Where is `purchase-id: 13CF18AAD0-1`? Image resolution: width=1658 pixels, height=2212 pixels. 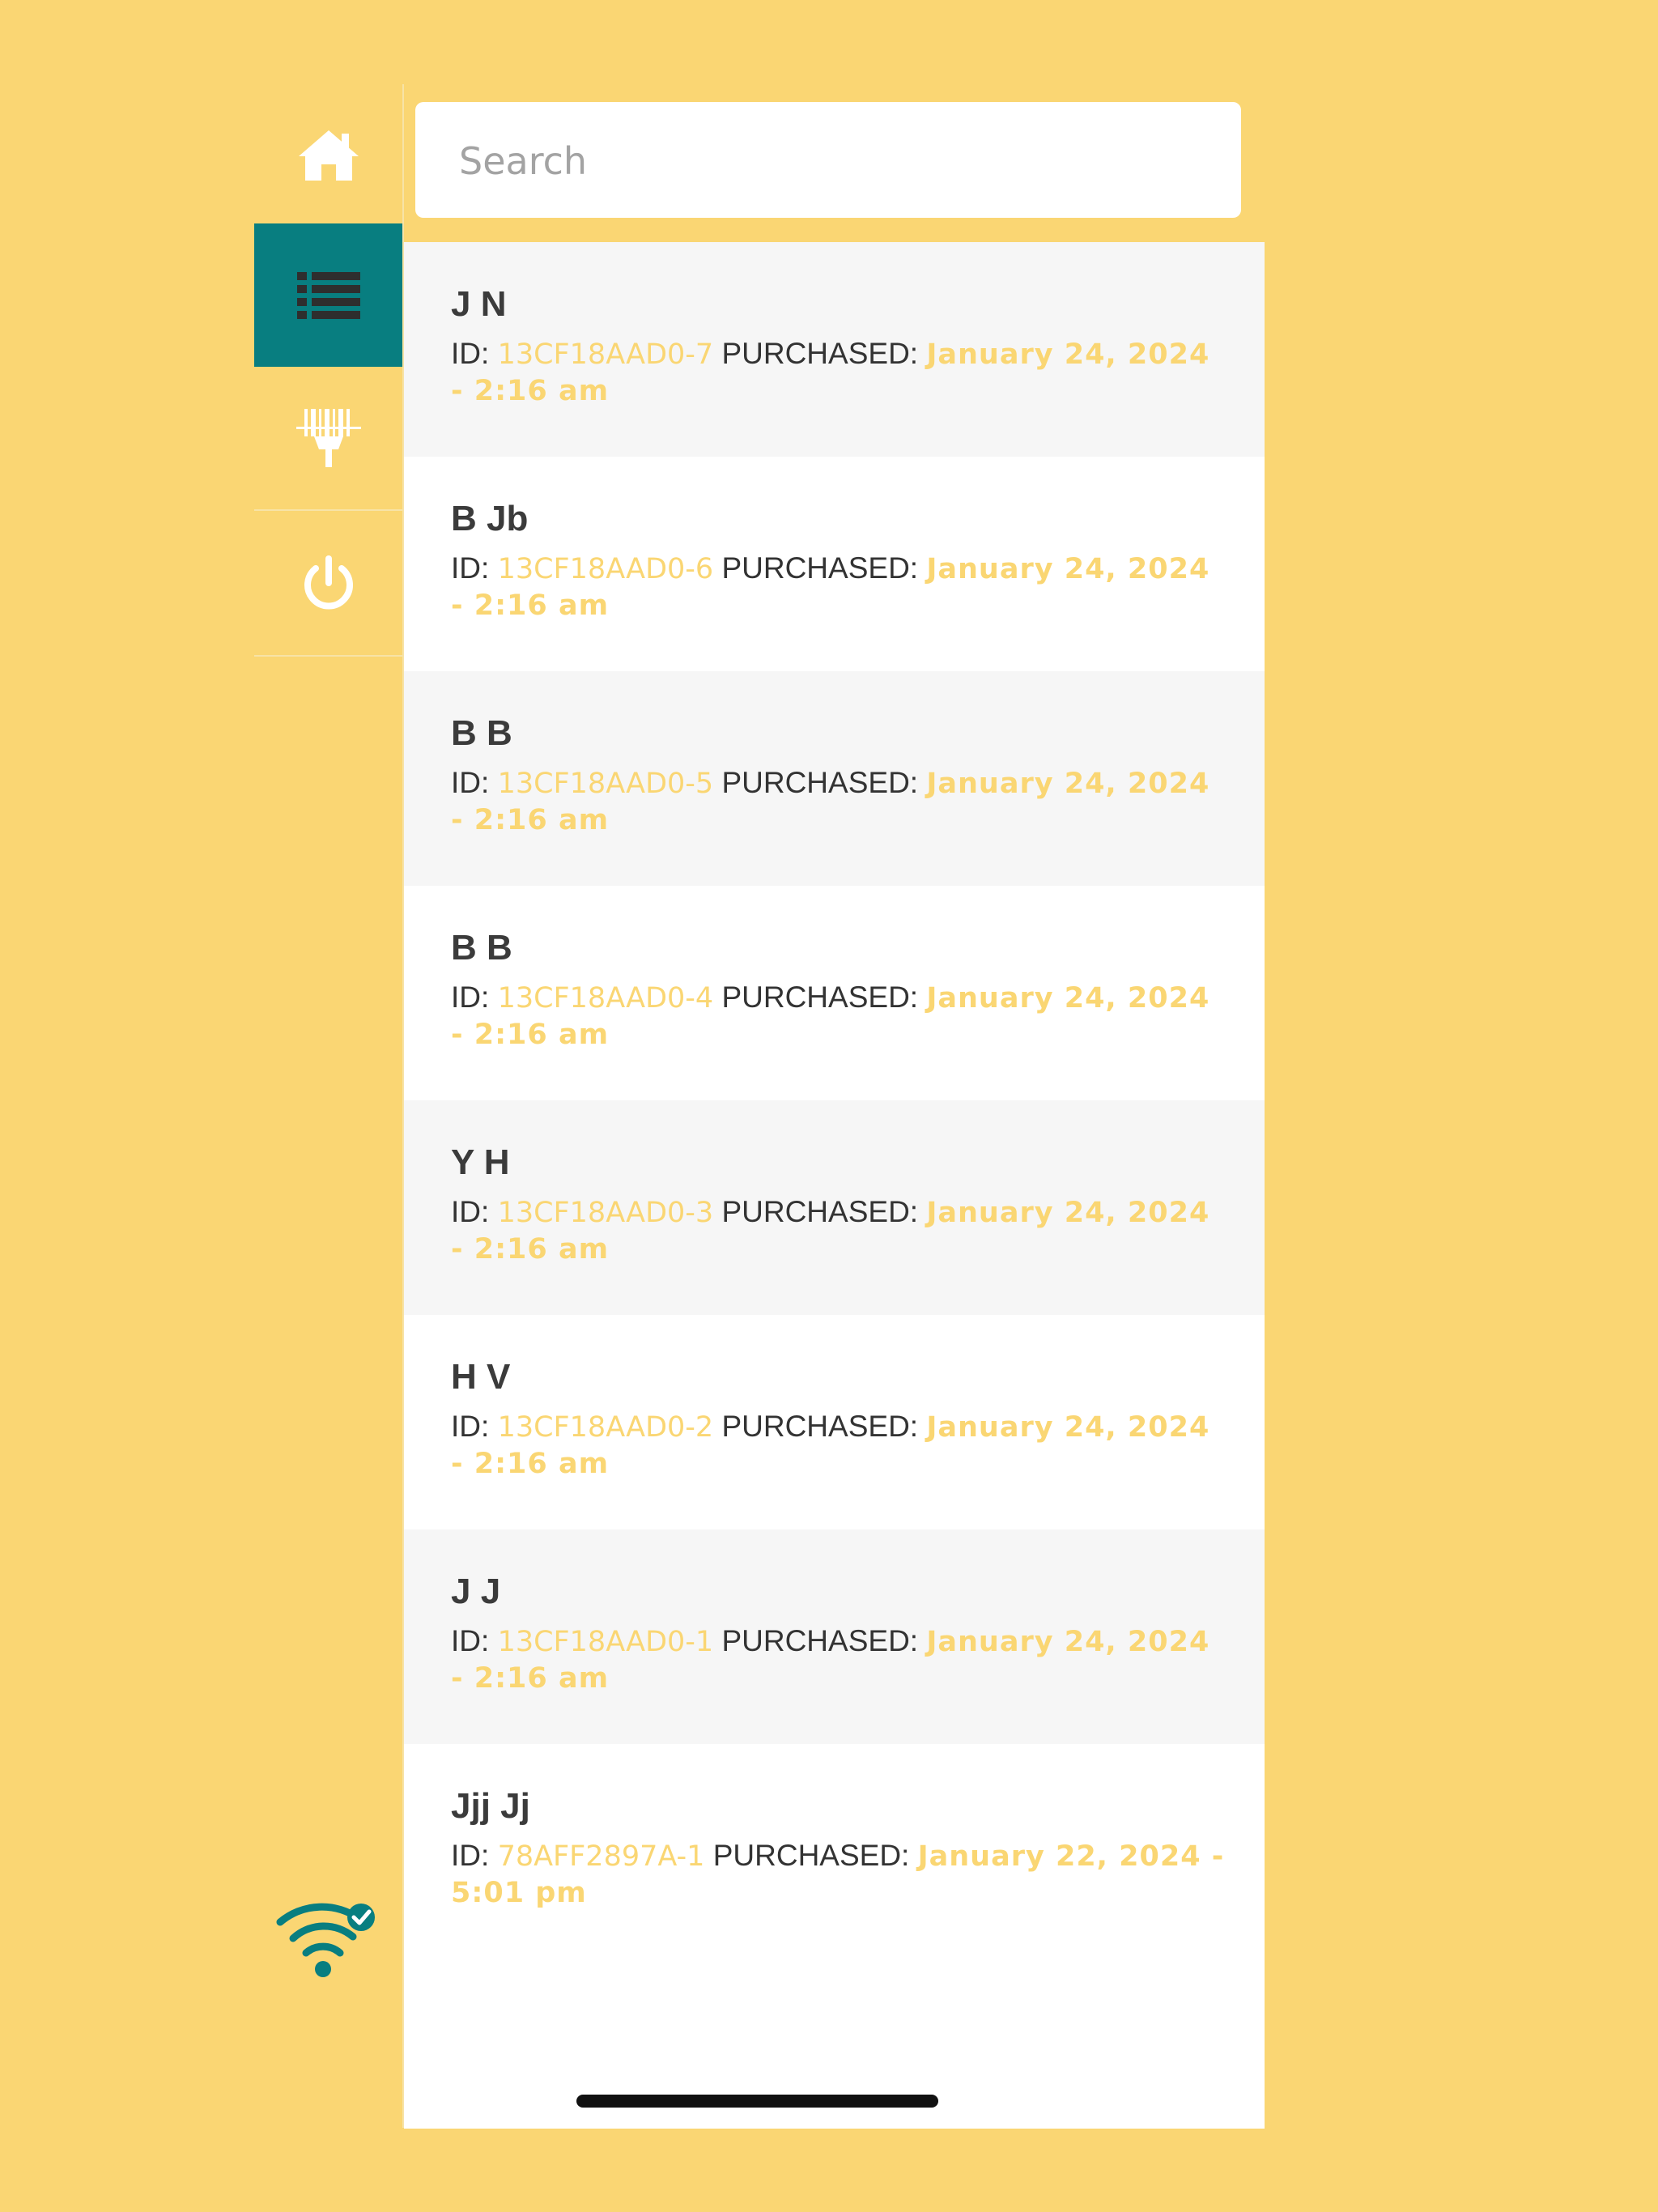 purchase-id: 13CF18AAD0-1 is located at coordinates (605, 1642).